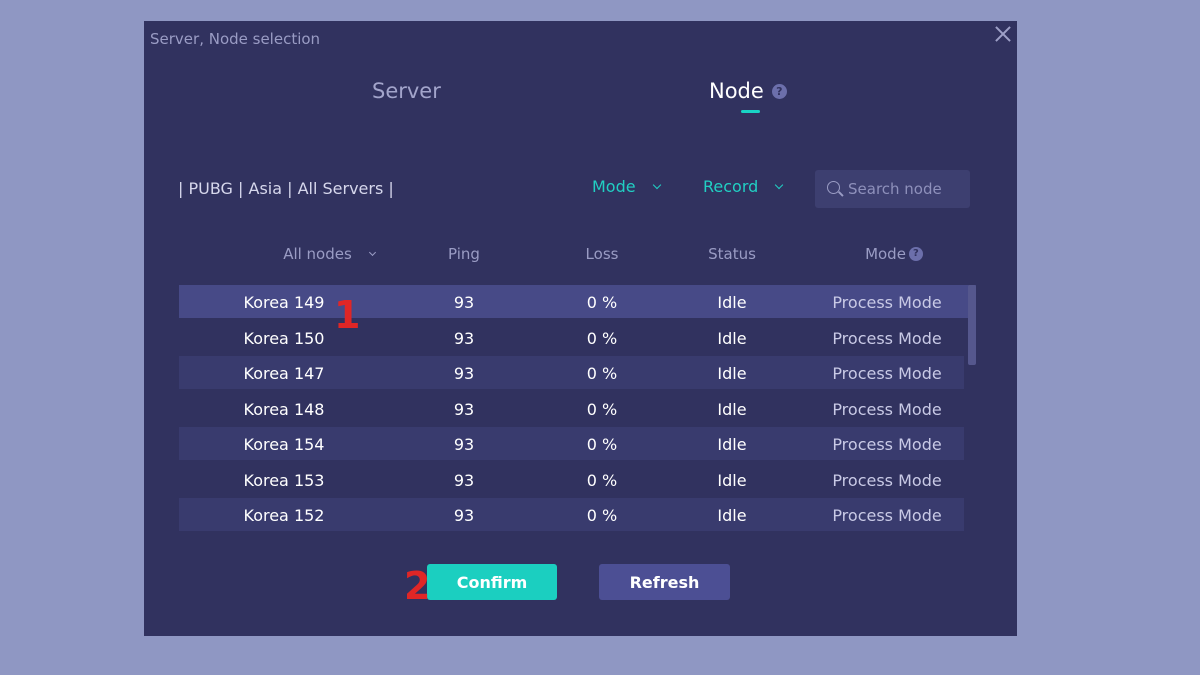  Describe the element at coordinates (1003, 34) in the screenshot. I see `close-icon` at that location.